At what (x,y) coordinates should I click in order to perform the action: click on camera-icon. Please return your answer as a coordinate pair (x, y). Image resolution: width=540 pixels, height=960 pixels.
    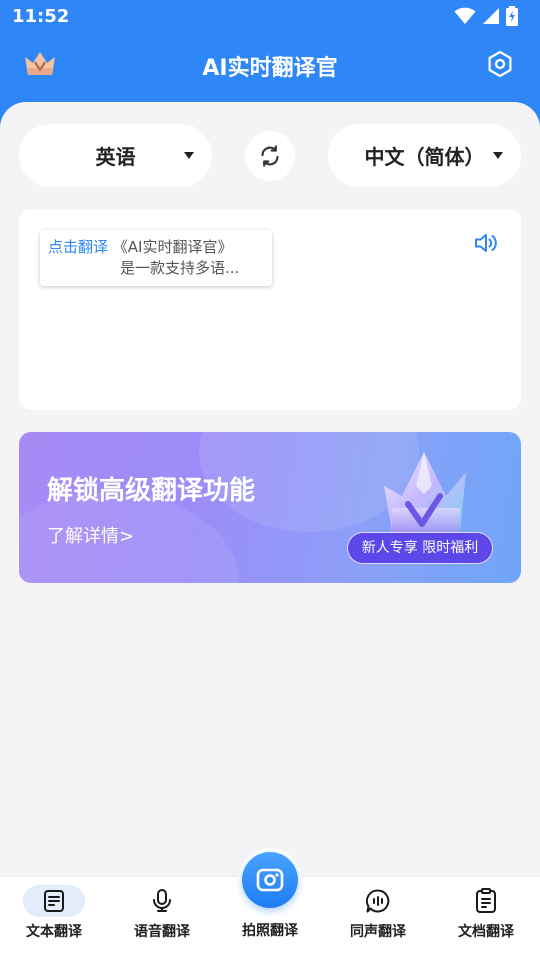
    Looking at the image, I should click on (270, 880).